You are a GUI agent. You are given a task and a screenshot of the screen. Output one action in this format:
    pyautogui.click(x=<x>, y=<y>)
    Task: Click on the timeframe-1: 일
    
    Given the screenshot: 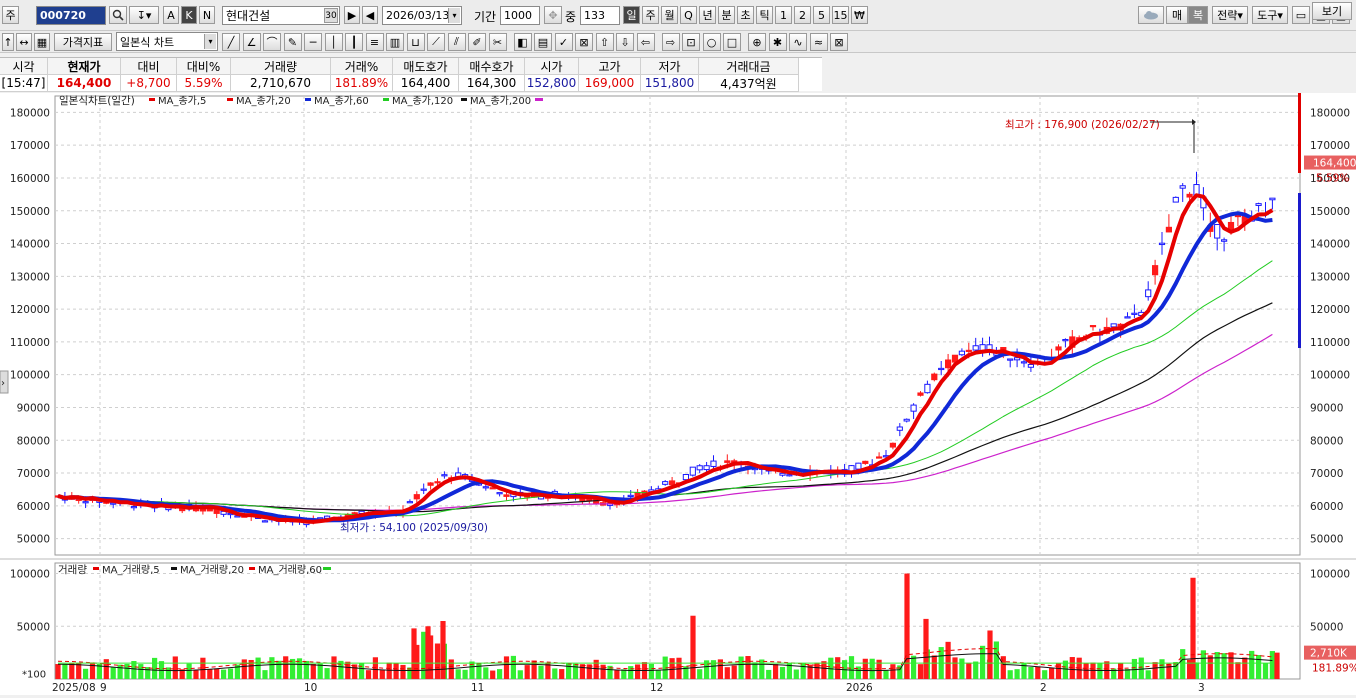 What is the action you would take?
    pyautogui.click(x=631, y=15)
    